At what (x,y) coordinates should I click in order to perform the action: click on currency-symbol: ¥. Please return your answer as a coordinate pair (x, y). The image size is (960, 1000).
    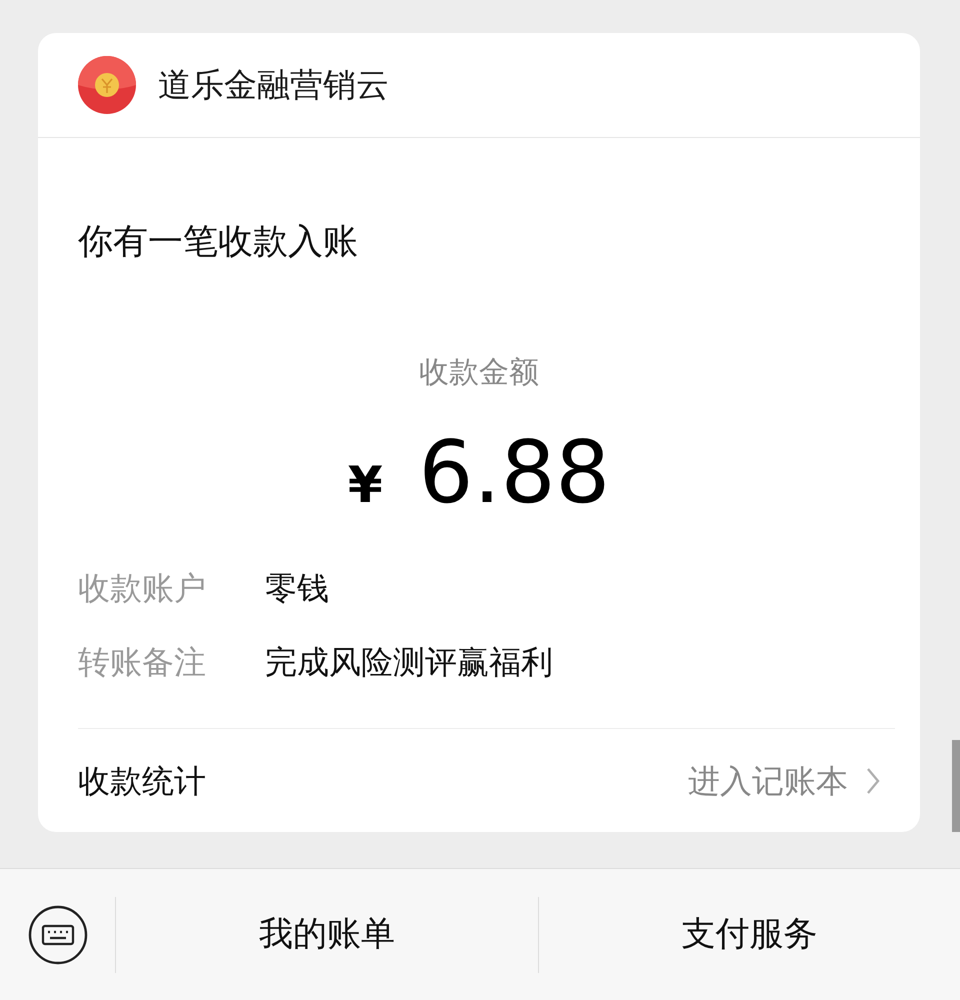
    Looking at the image, I should click on (365, 485).